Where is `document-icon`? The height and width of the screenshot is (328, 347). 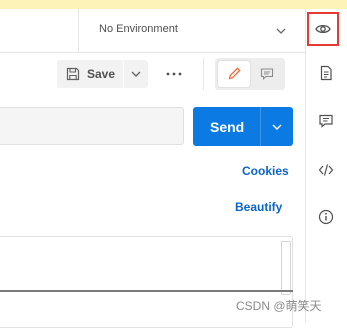 document-icon is located at coordinates (326, 73).